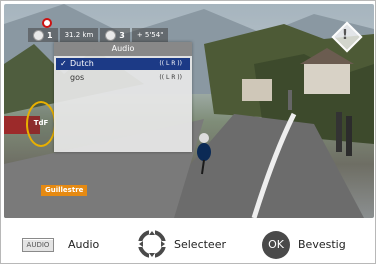  What do you see at coordinates (122, 35) in the screenshot?
I see `group-number: 3` at bounding box center [122, 35].